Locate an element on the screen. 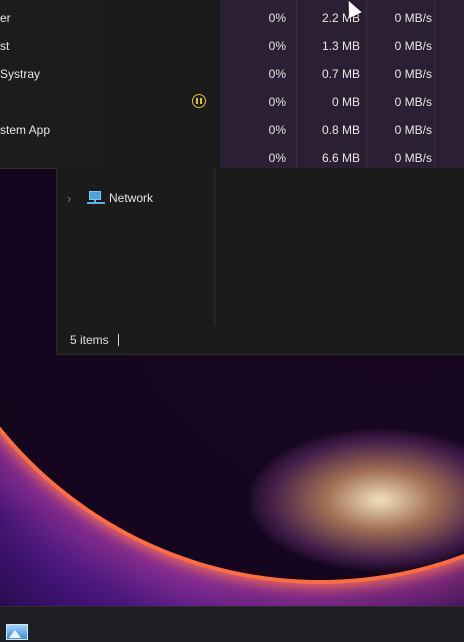  nav-item-network: › Network is located at coordinates (110, 198).